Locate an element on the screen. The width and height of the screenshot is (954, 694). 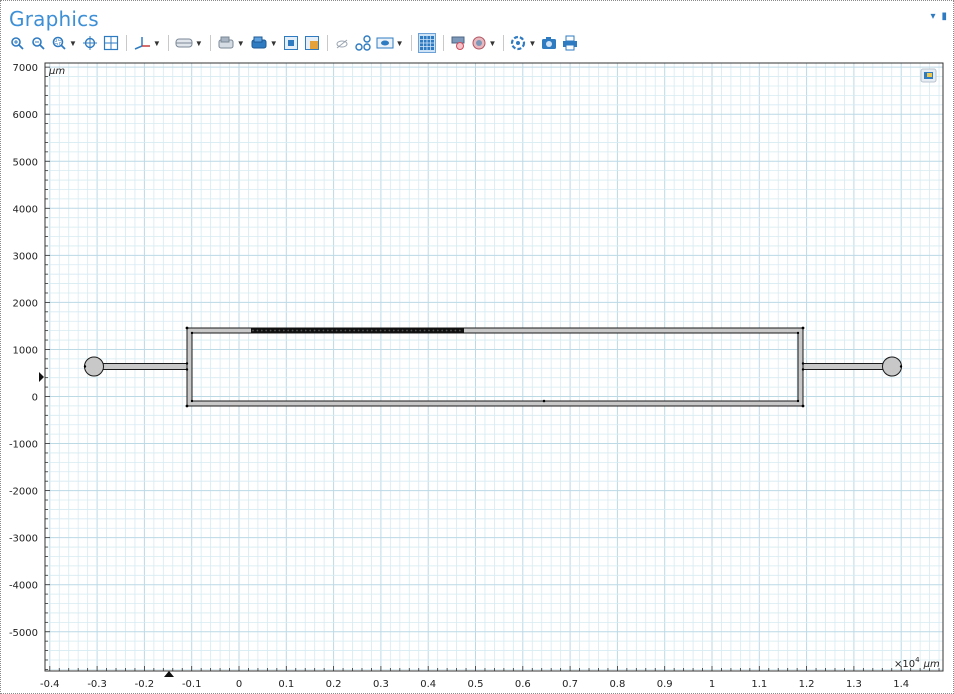
x-tick-label: 0.8 is located at coordinates (617, 684).